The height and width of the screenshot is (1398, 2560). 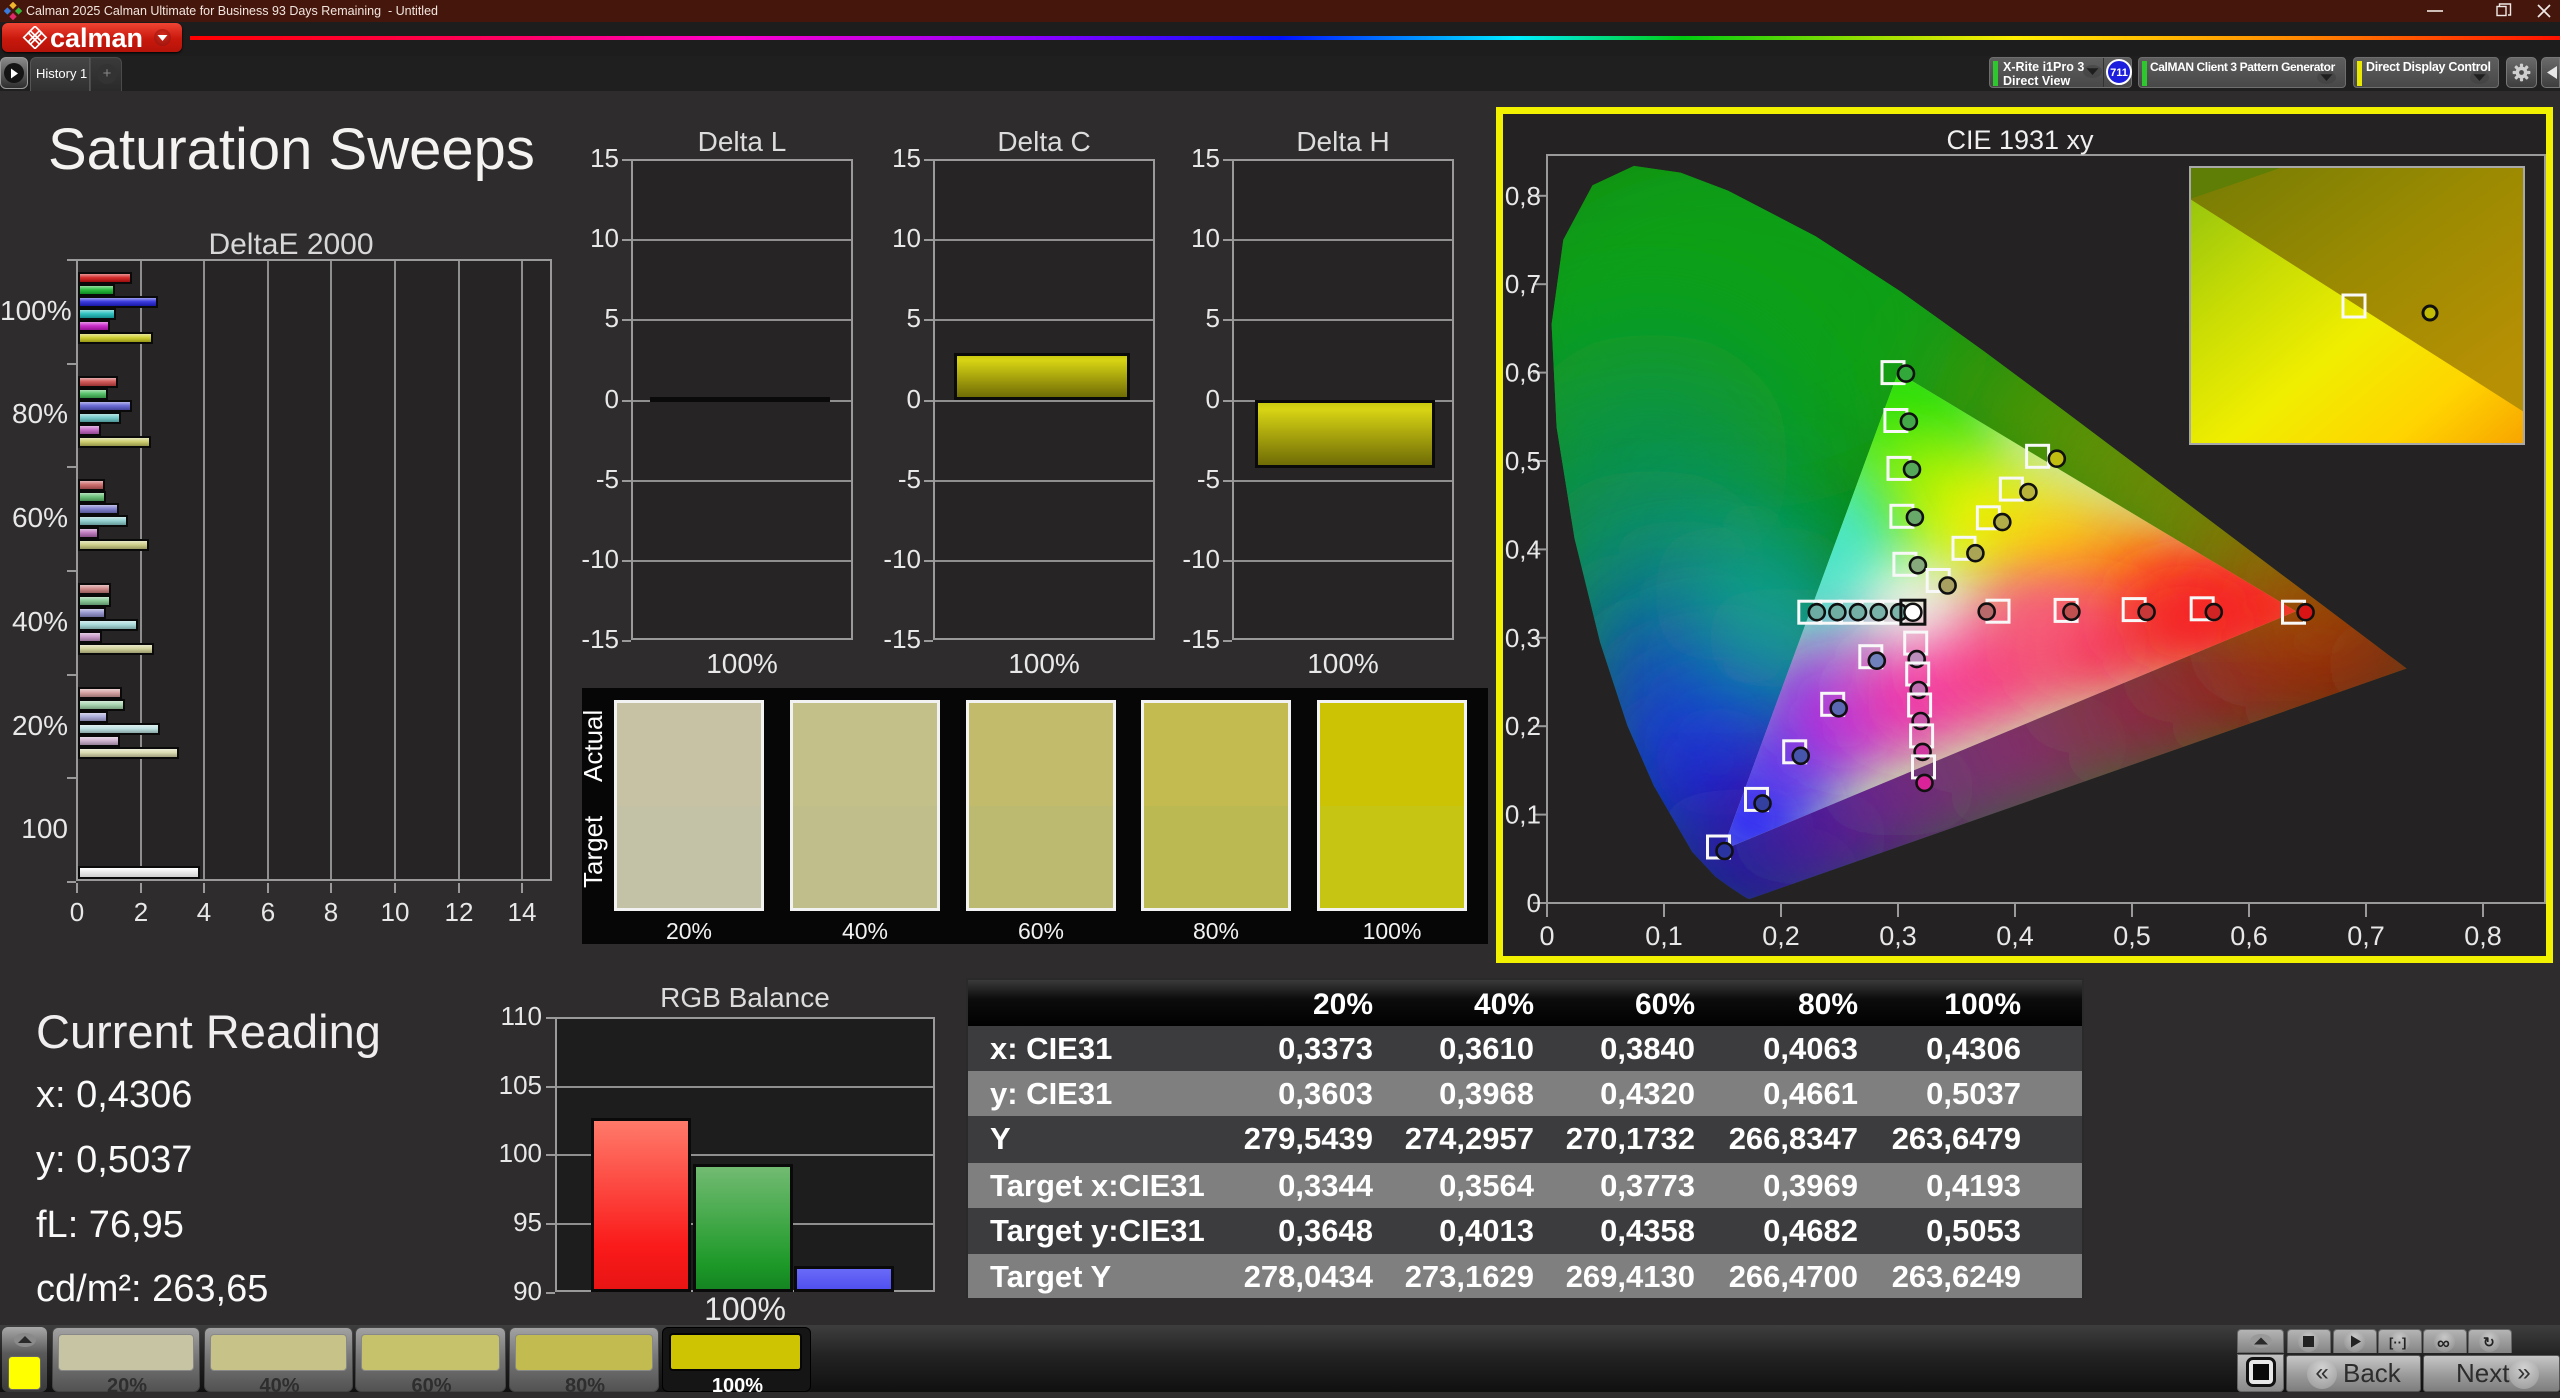 I want to click on svg-text: CIE 1931 xy, so click(x=2020, y=140).